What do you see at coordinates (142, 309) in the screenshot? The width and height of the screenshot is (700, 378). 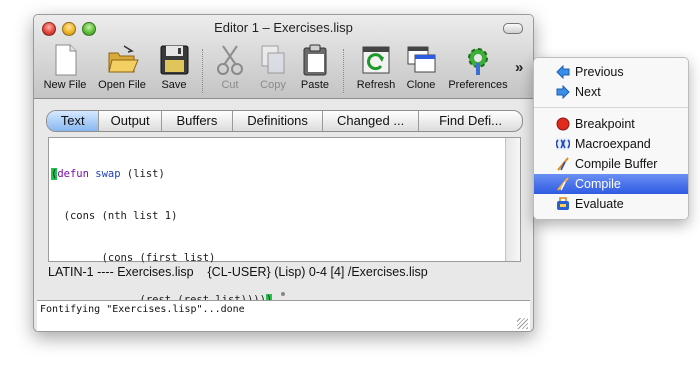 I see `echo-message: Fontifying "Exercises.lisp"...done` at bounding box center [142, 309].